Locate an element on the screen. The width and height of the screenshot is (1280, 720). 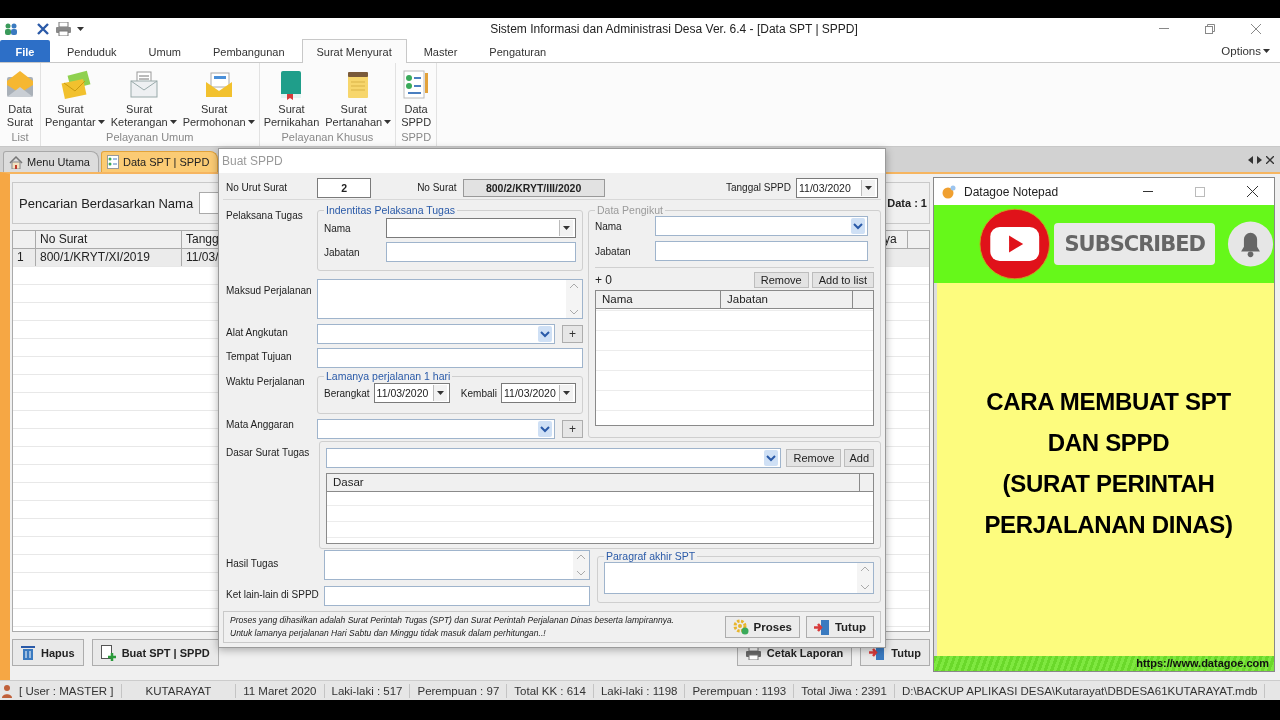
exit-icon is located at coordinates (821, 627).